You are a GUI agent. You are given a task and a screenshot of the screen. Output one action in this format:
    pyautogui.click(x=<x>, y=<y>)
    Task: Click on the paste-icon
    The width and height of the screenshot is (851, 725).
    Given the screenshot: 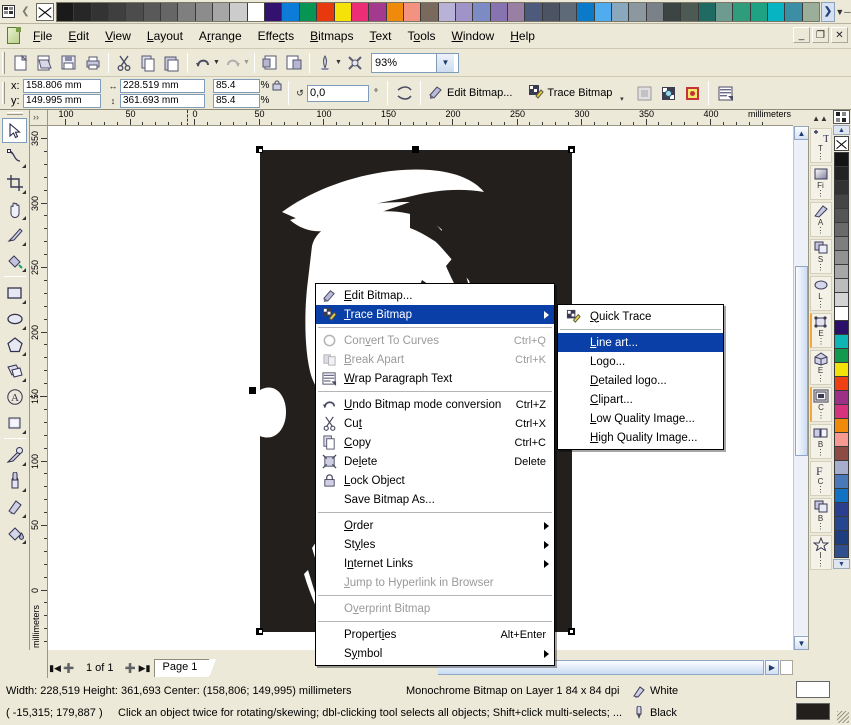 What is the action you would take?
    pyautogui.click(x=172, y=63)
    